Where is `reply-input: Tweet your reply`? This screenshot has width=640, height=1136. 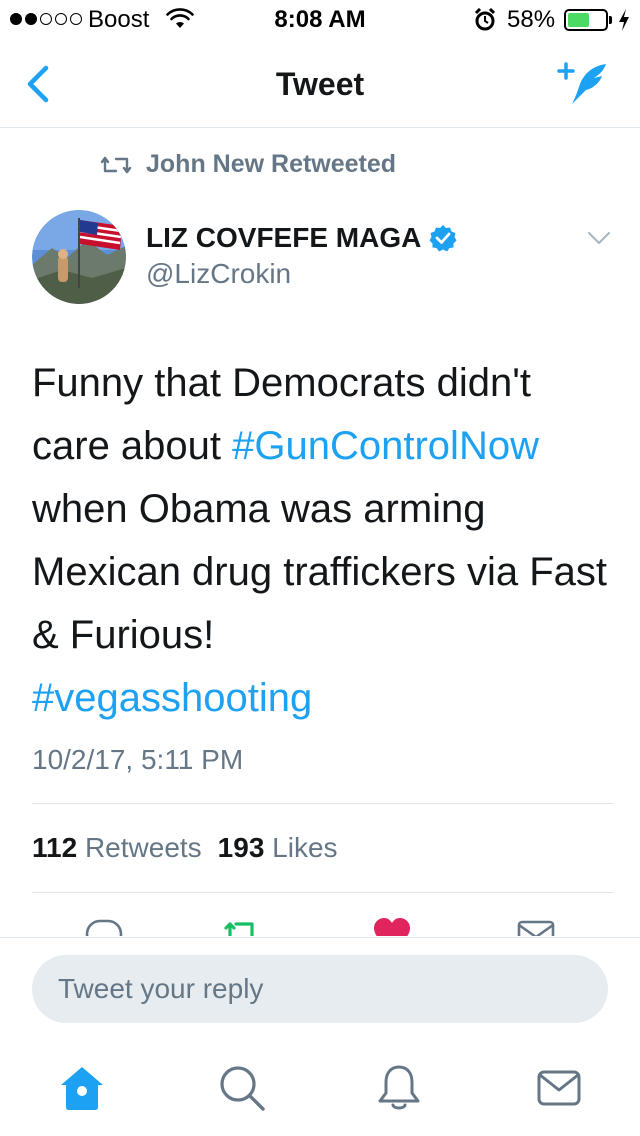
reply-input: Tweet your reply is located at coordinates (320, 989).